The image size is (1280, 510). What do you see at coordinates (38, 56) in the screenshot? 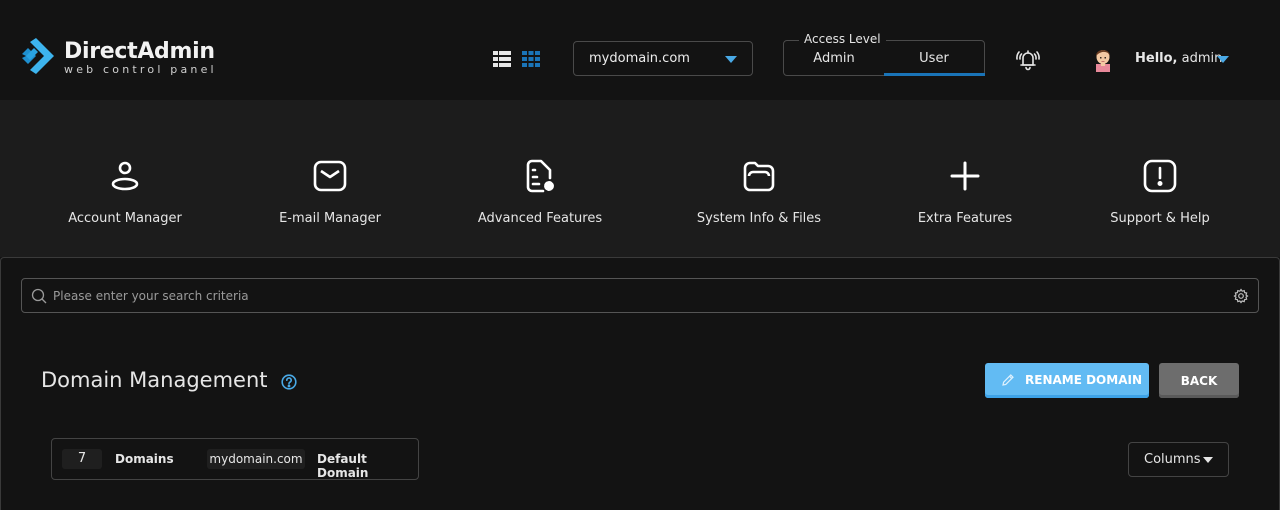
I see `directadmin-logo-icon` at bounding box center [38, 56].